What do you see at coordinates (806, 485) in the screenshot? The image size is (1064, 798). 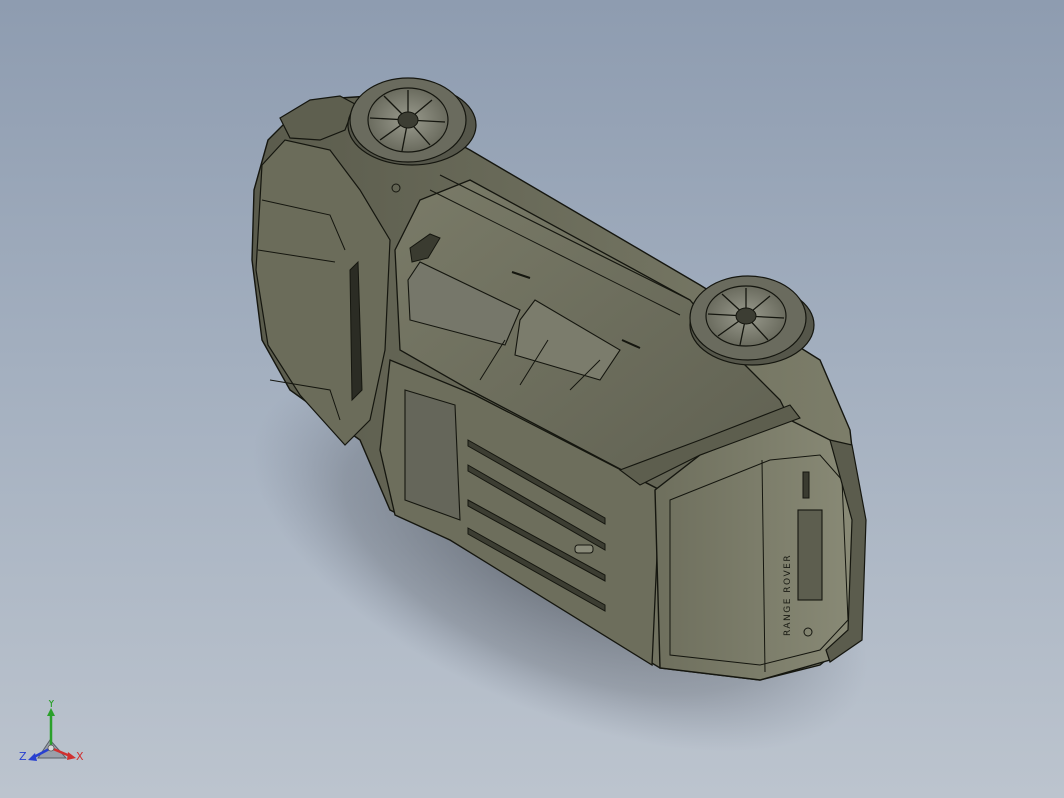 I see `tailgate-handle` at bounding box center [806, 485].